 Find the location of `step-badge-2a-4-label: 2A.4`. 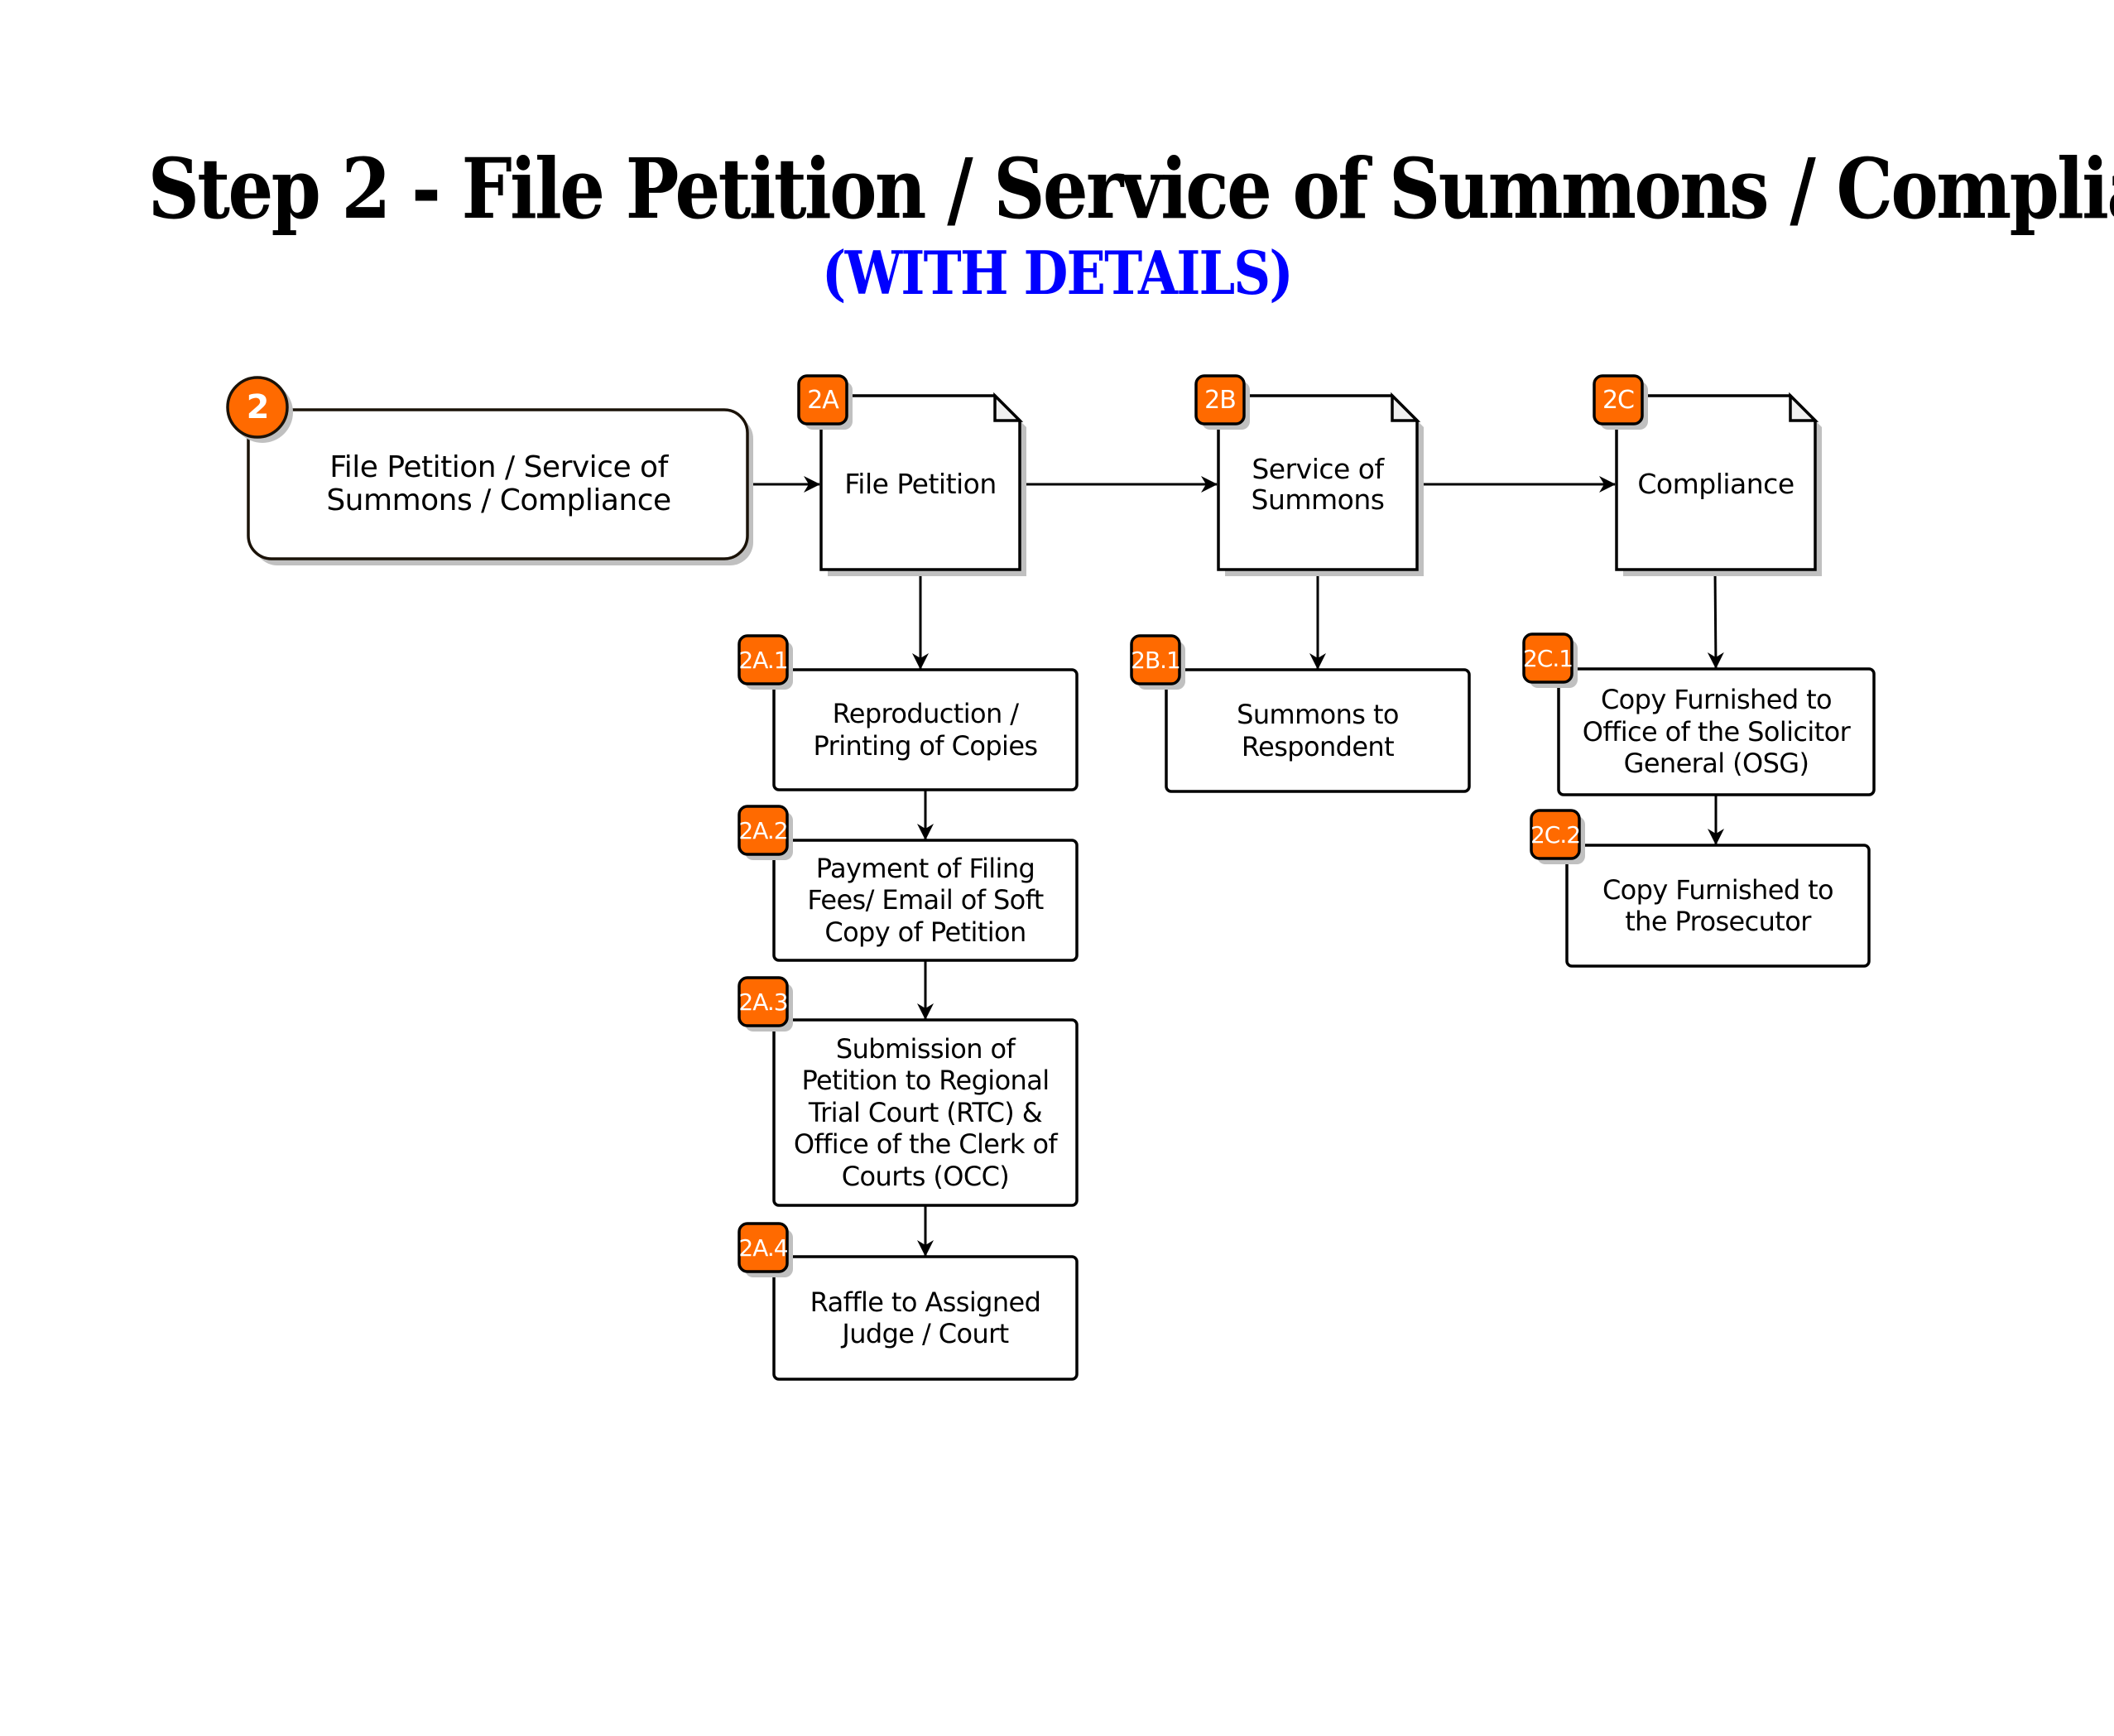

step-badge-2a-4-label: 2A.4 is located at coordinates (763, 1248).